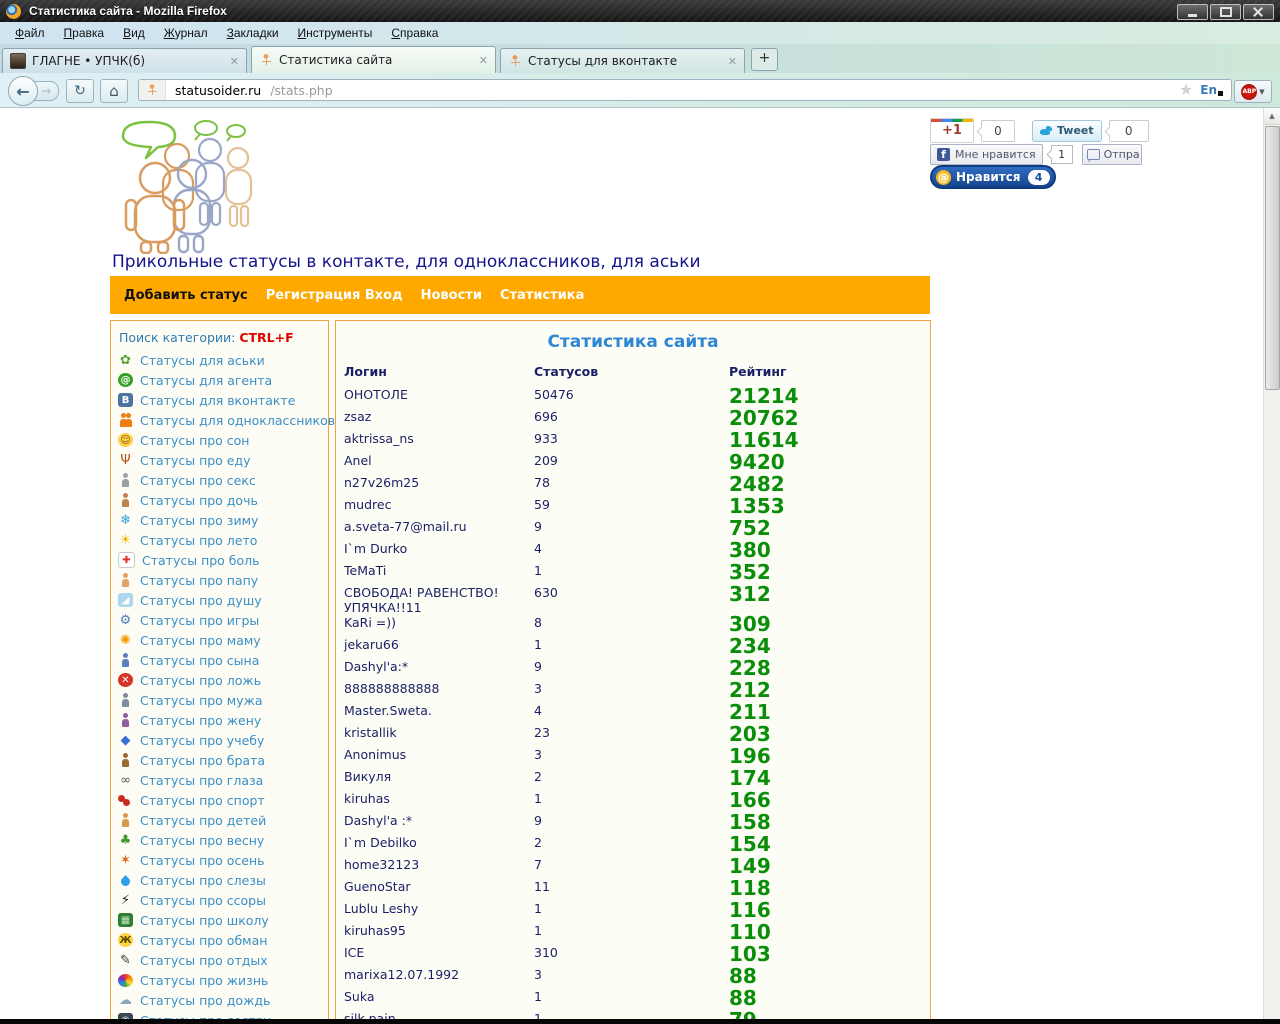 This screenshot has height=1024, width=1280. I want to click on category-link: Статусы про дождь, so click(205, 1000).